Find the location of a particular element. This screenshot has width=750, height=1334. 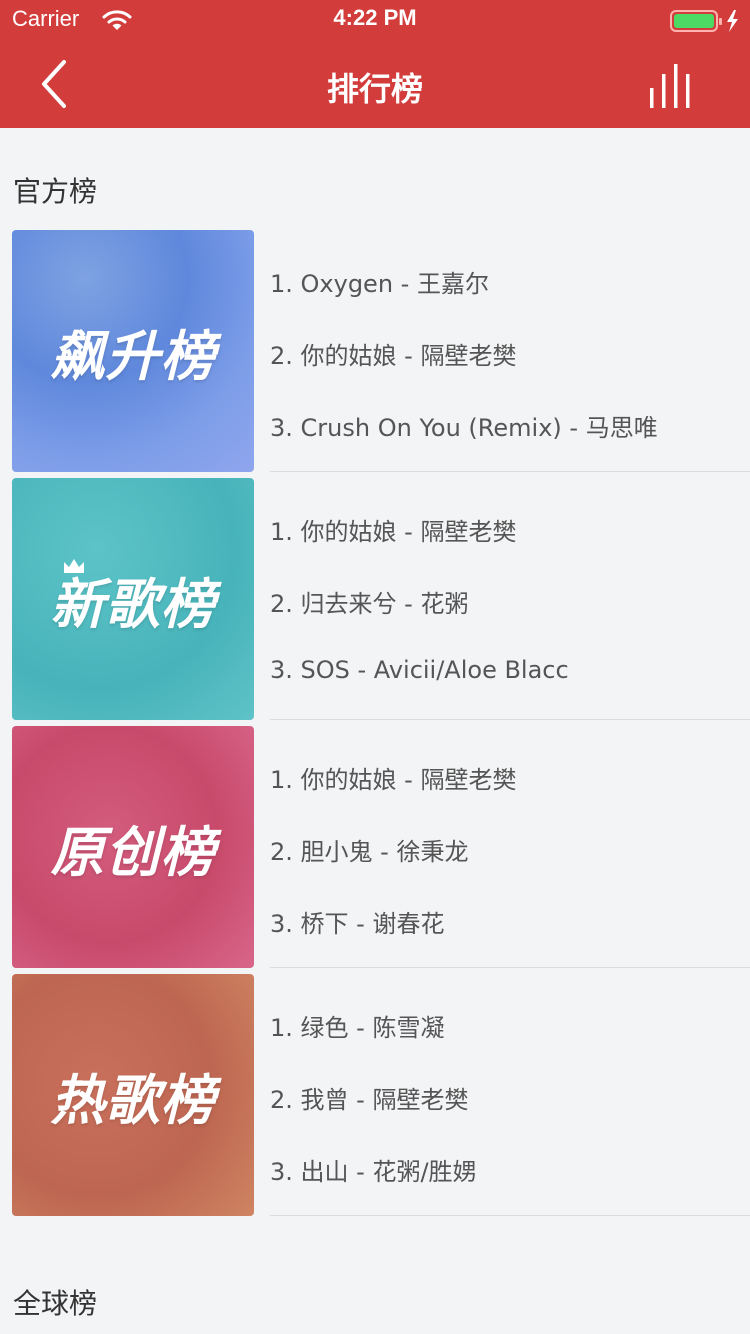

nav-bar: 排行榜 is located at coordinates (375, 84).